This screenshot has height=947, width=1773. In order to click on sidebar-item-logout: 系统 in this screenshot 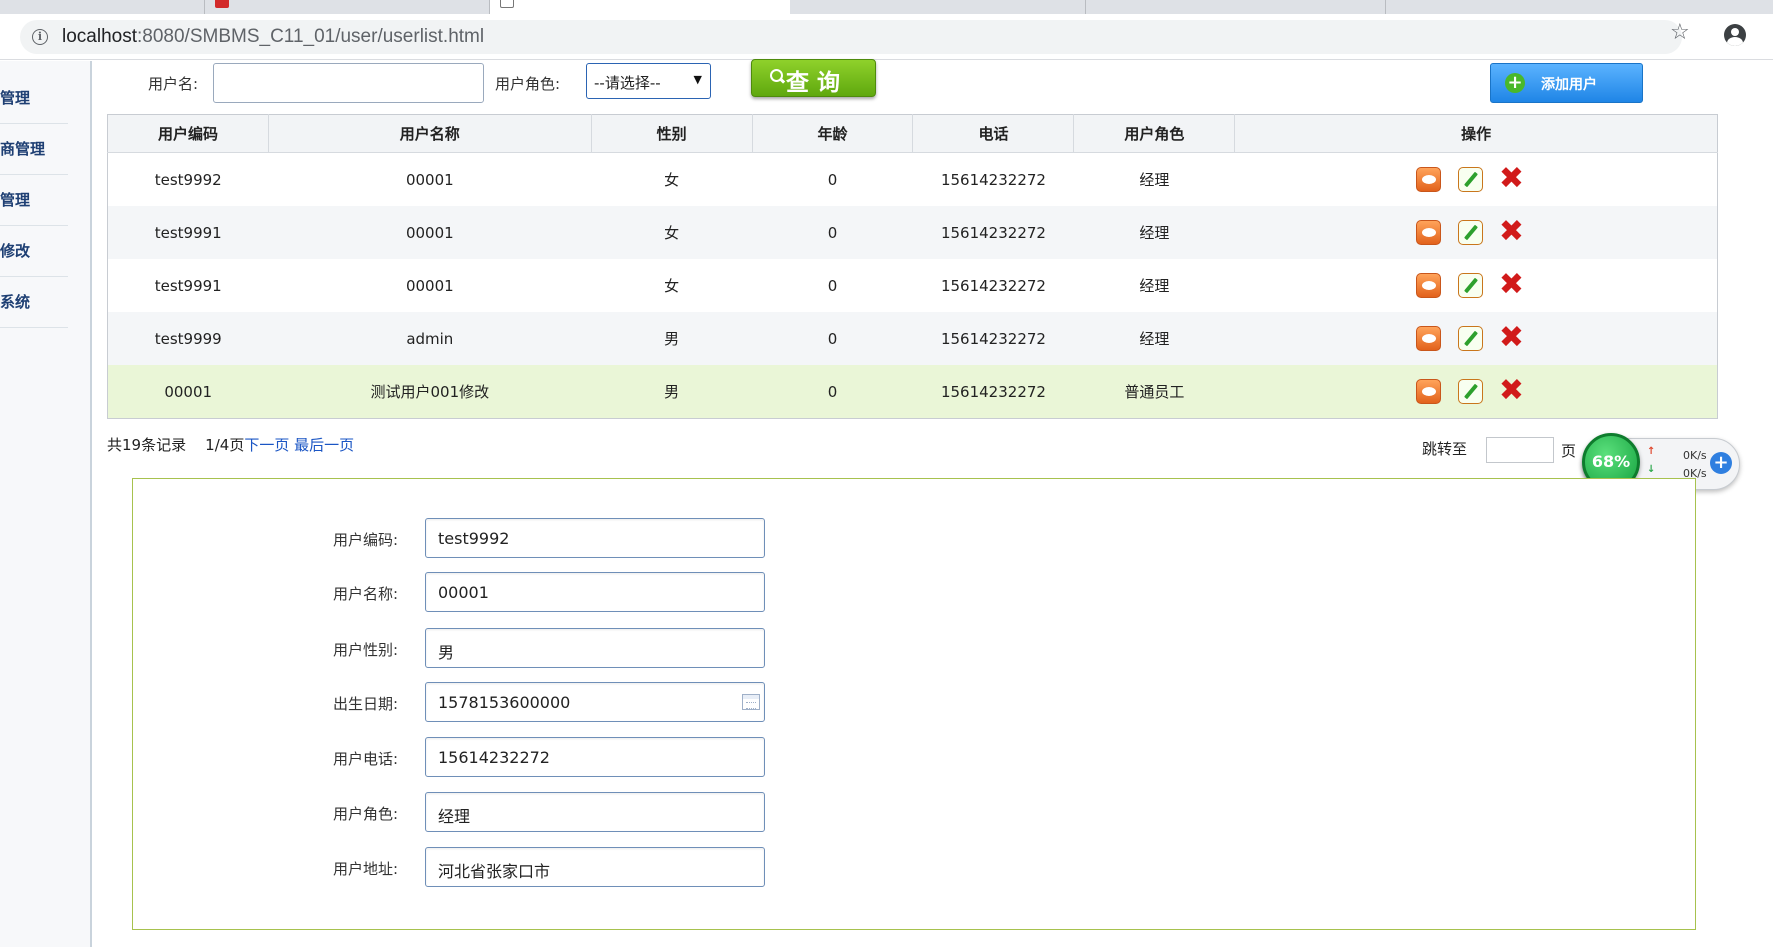, I will do `click(34, 302)`.